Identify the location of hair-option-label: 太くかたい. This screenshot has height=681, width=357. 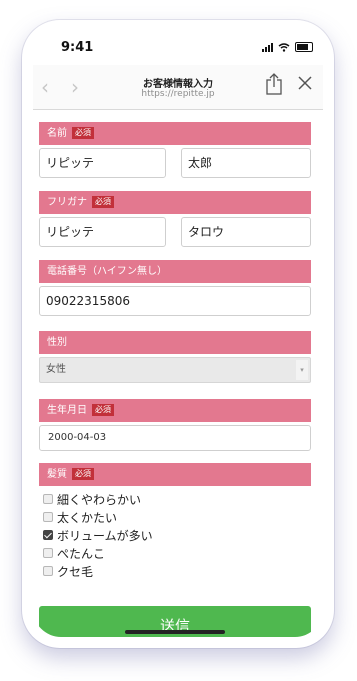
(87, 517).